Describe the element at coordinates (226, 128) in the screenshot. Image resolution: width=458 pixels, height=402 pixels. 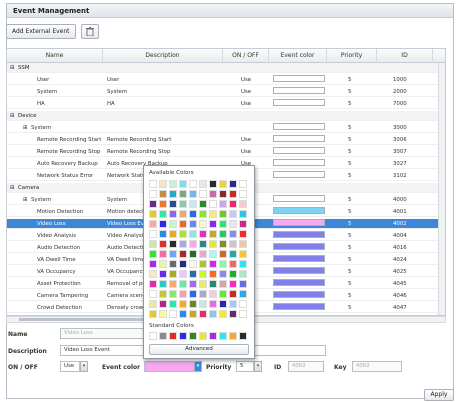
I see `table-row: ⊞System530003` at that location.